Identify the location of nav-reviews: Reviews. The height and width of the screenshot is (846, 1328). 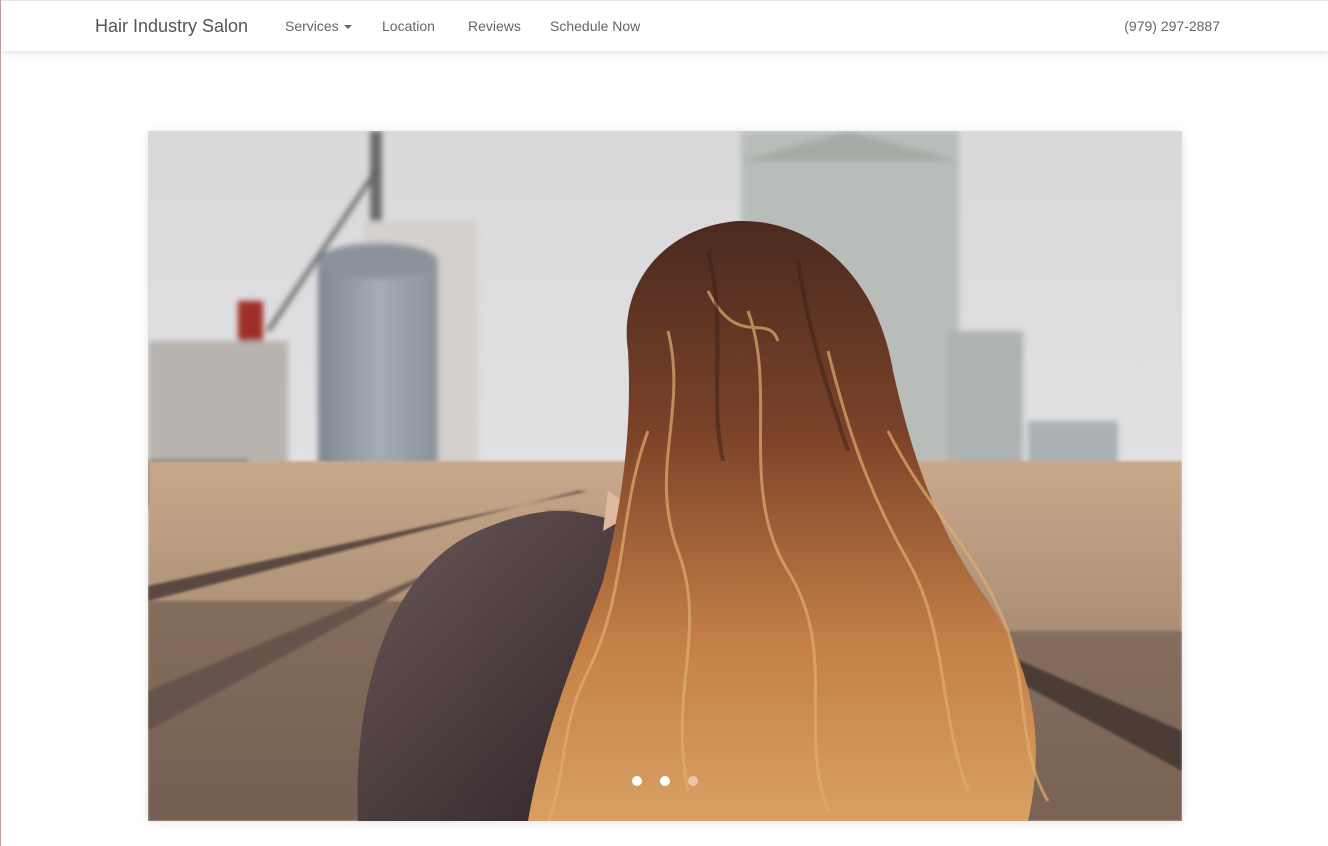
(494, 26).